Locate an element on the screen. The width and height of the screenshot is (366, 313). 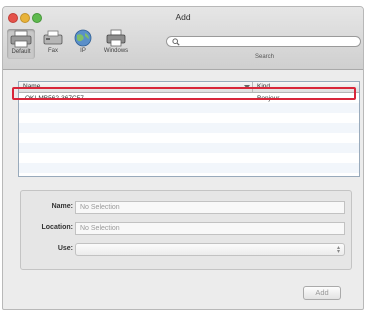
select-arrows-icon: ▴ ▾ is located at coordinates (338, 250).